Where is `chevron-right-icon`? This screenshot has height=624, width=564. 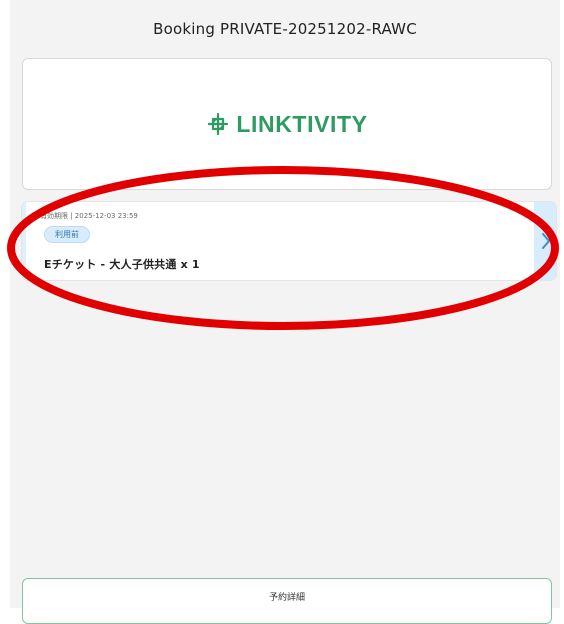 chevron-right-icon is located at coordinates (546, 241).